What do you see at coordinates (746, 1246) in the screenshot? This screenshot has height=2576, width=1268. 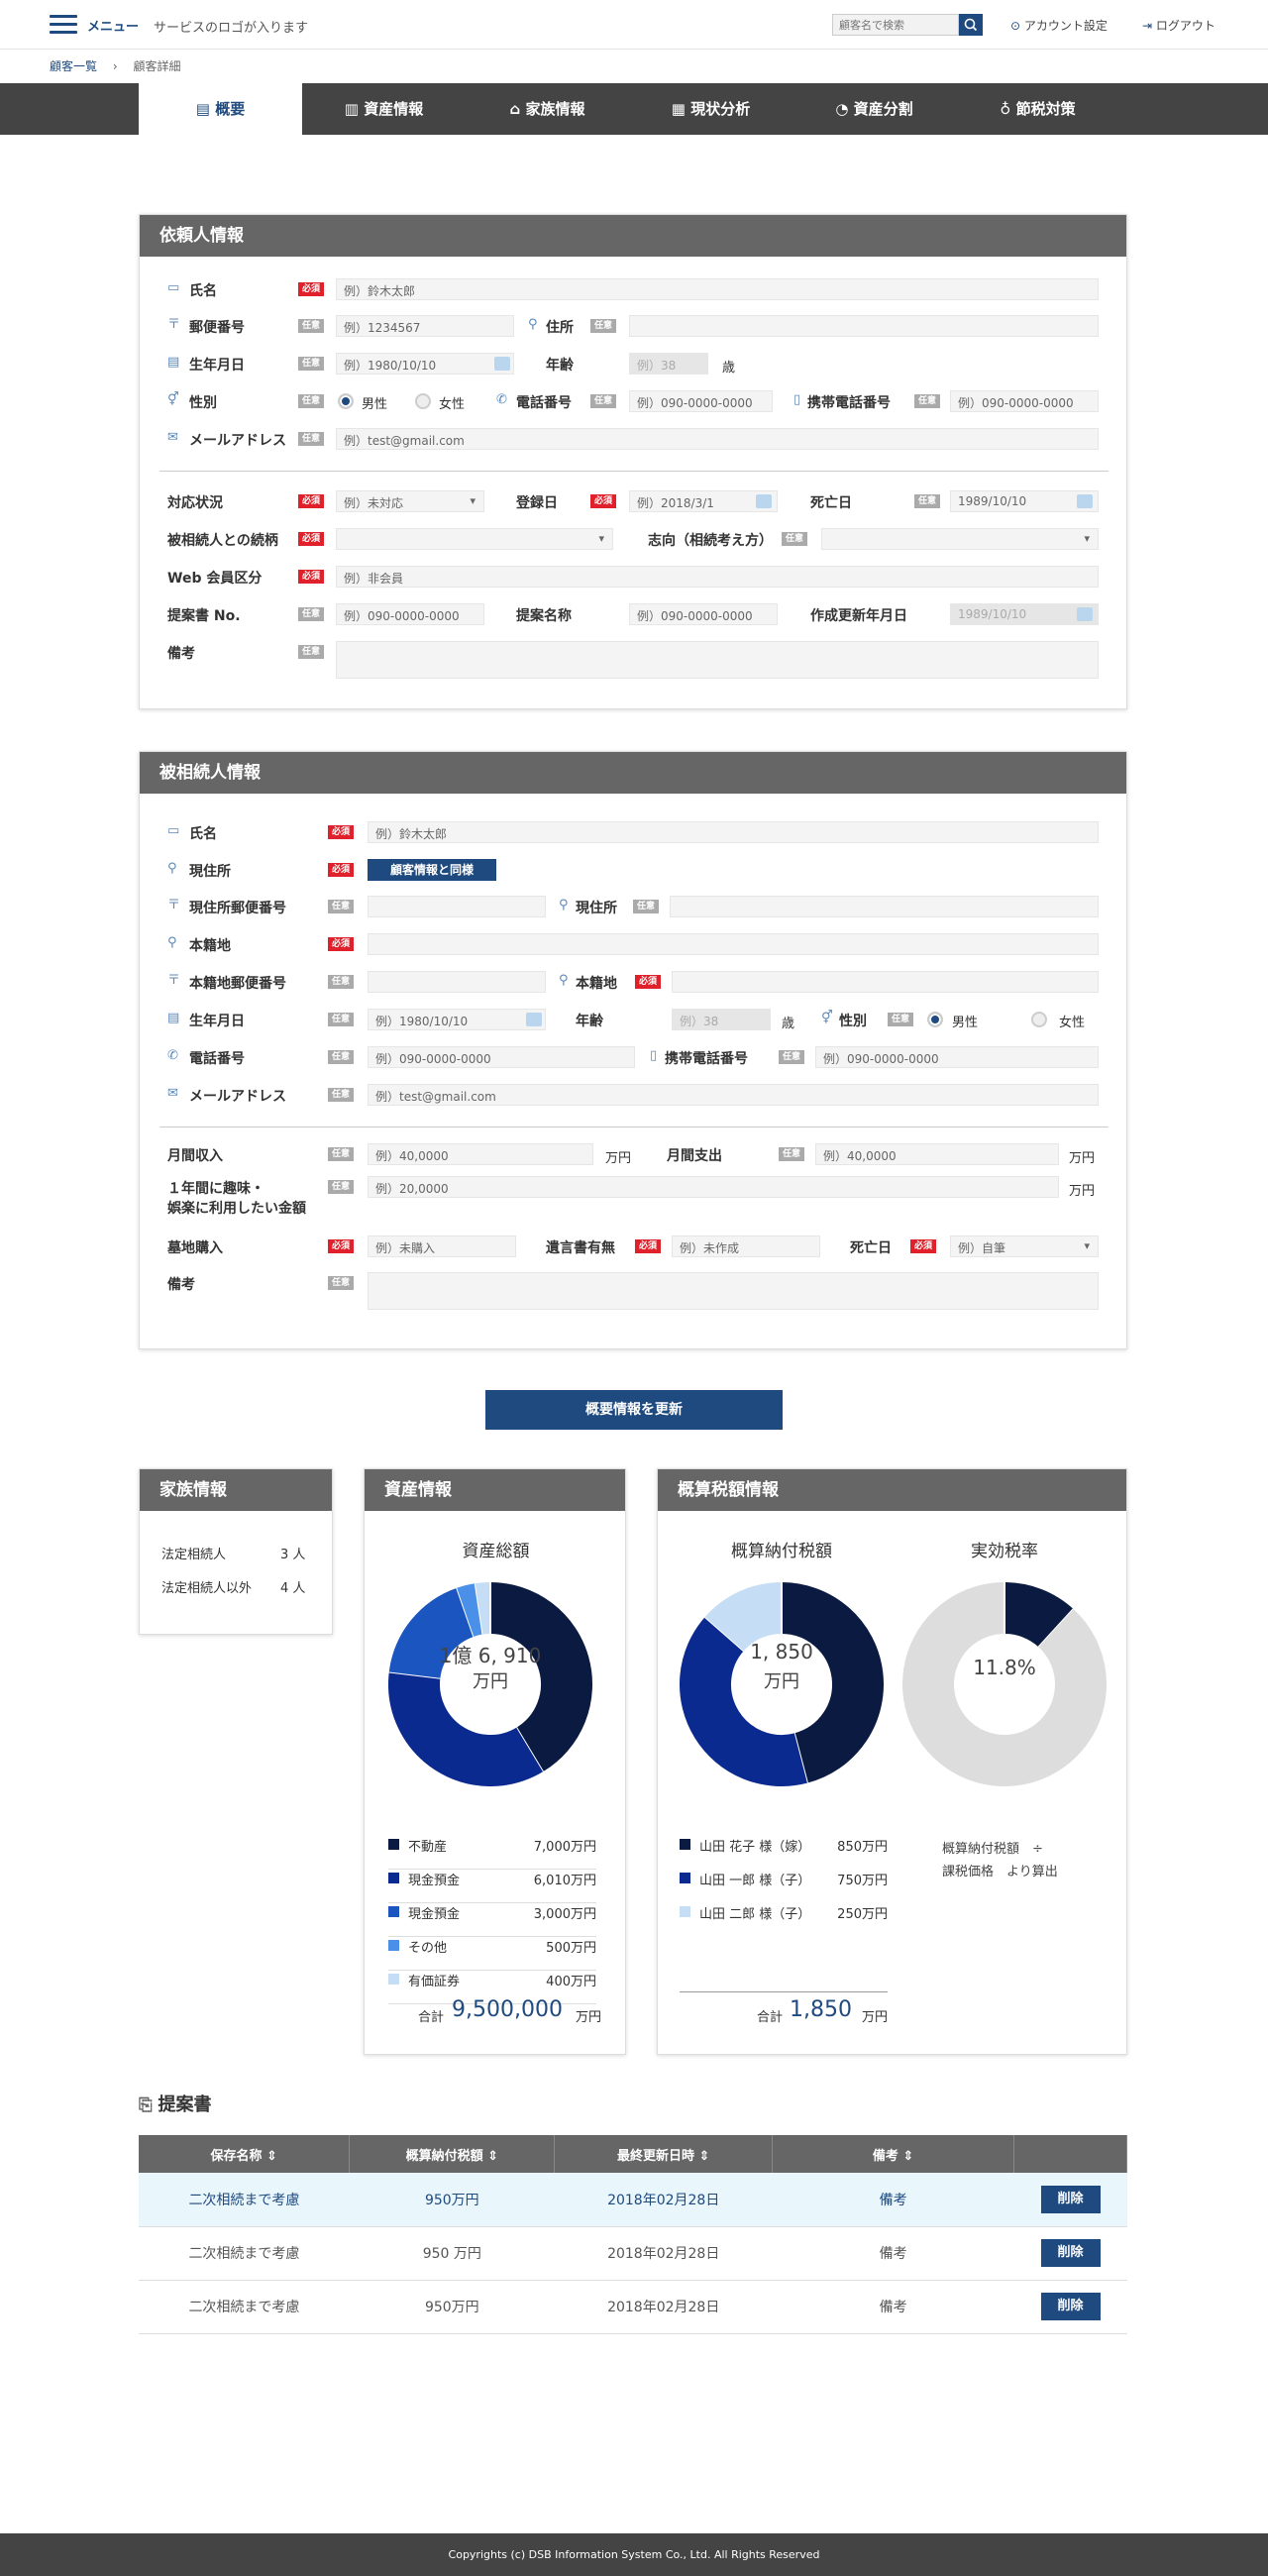 I see `will-input: 例）未作成` at bounding box center [746, 1246].